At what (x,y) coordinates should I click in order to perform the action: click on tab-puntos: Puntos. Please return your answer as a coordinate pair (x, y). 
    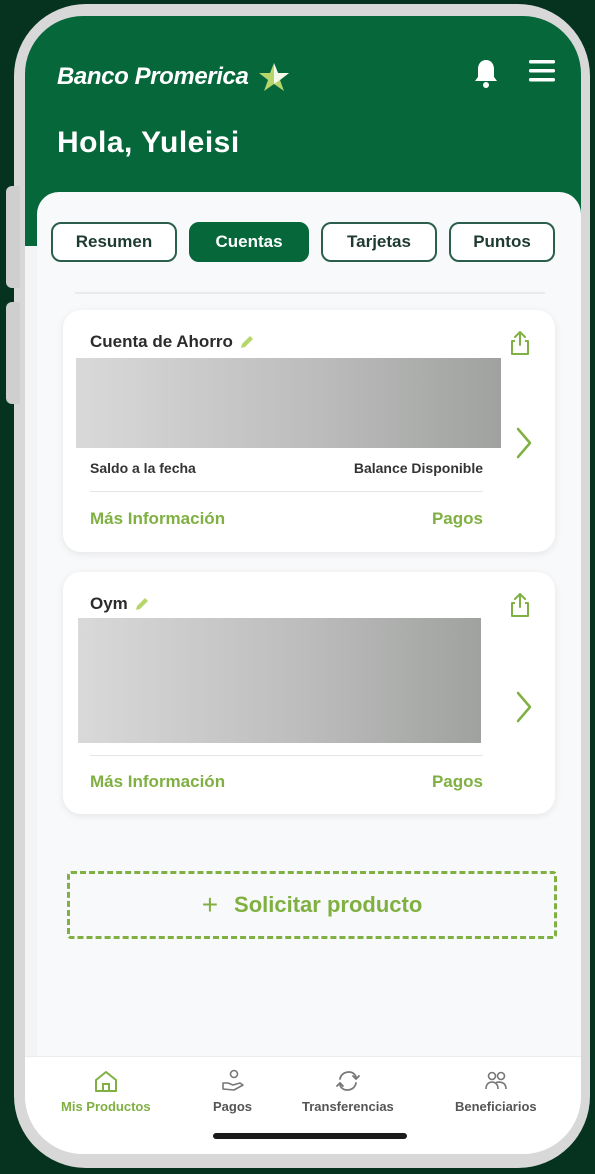
    Looking at the image, I should click on (502, 242).